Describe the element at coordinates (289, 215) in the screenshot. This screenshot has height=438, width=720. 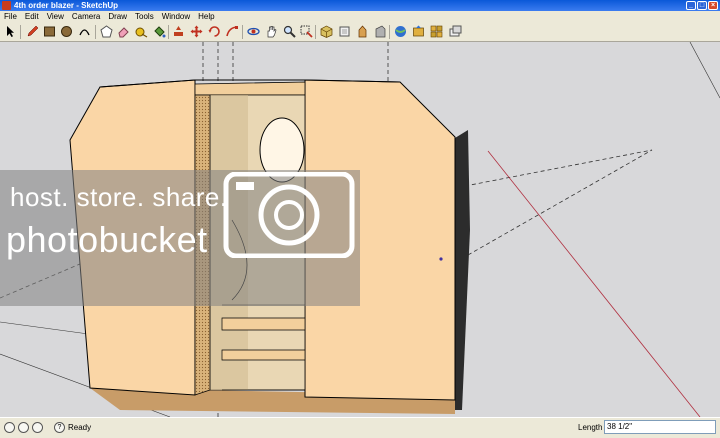
I see `camera-logo-icon` at that location.